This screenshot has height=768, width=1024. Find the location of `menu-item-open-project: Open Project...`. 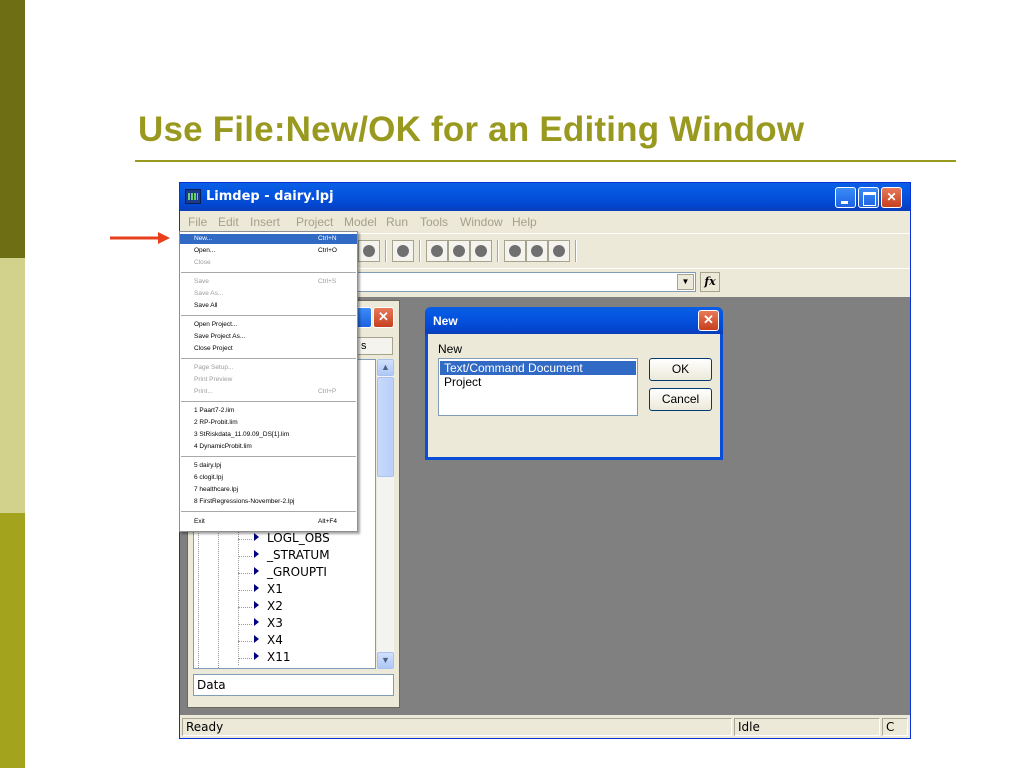

menu-item-open-project: Open Project... is located at coordinates (268, 325).